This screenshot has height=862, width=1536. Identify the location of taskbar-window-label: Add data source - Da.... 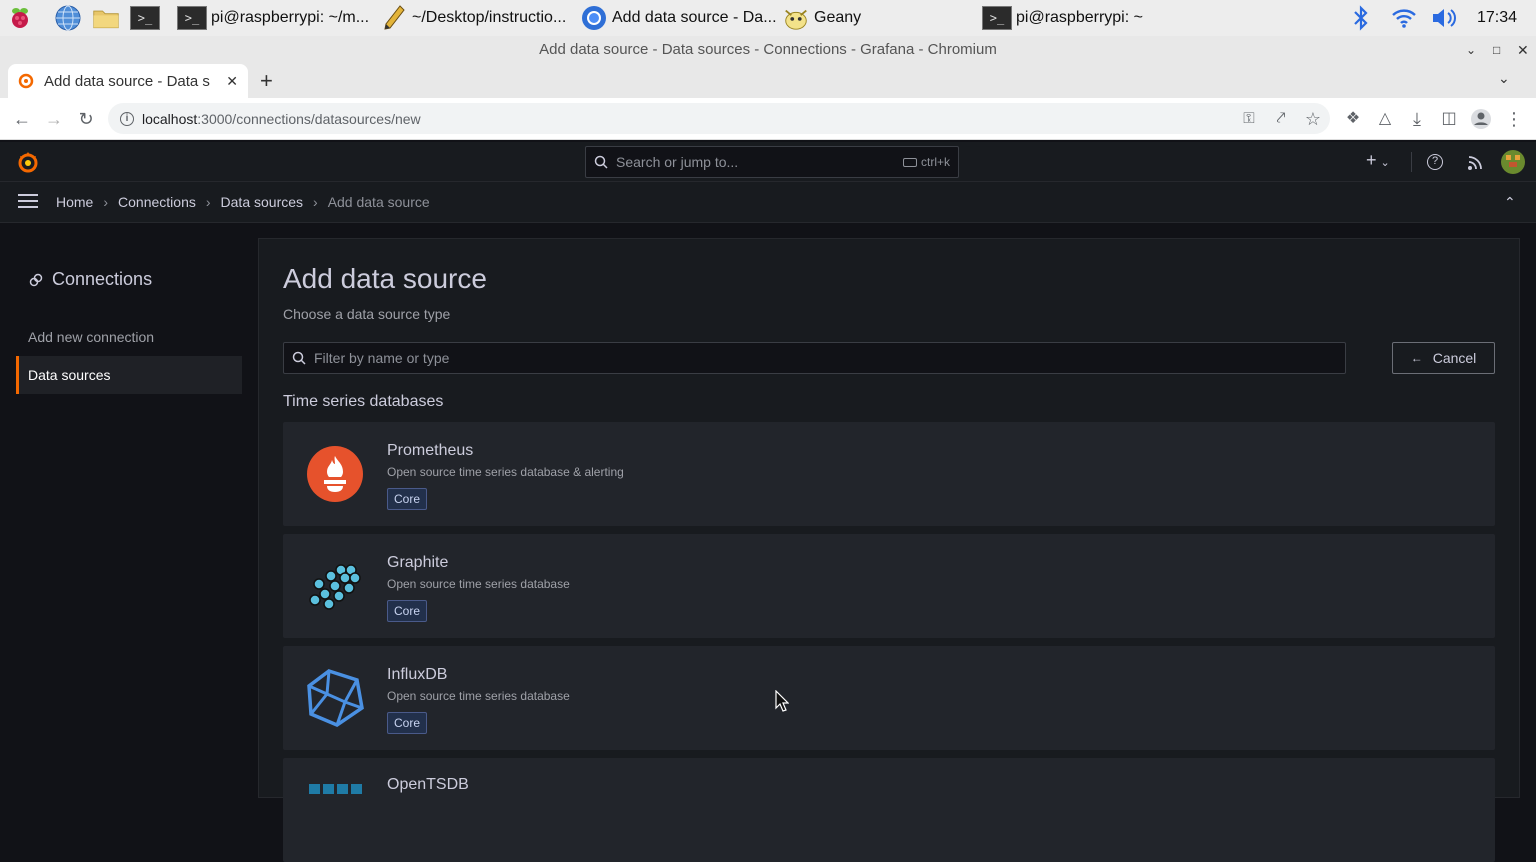
(694, 17).